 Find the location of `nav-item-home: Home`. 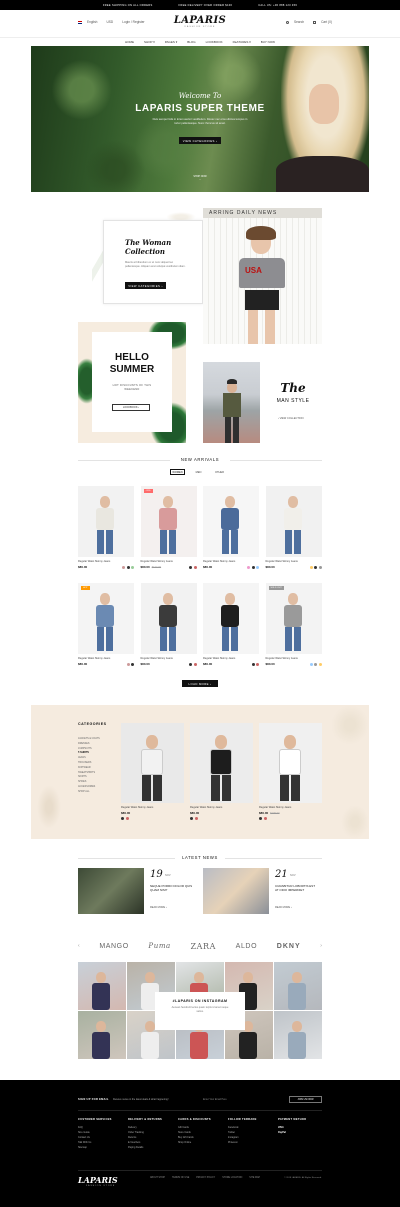

nav-item-home: Home is located at coordinates (129, 42).